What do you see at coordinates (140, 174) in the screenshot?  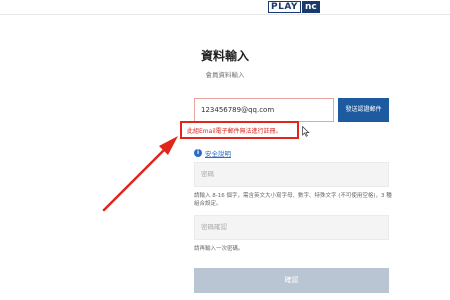 I see `annotation-arrow` at bounding box center [140, 174].